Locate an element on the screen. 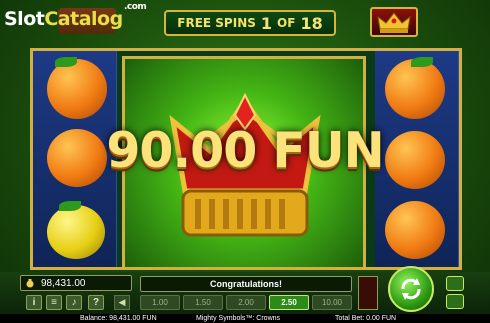 The width and height of the screenshot is (490, 323). bet-selector: 1.00 1.50 2.00 2.50 10.00 is located at coordinates (246, 302).